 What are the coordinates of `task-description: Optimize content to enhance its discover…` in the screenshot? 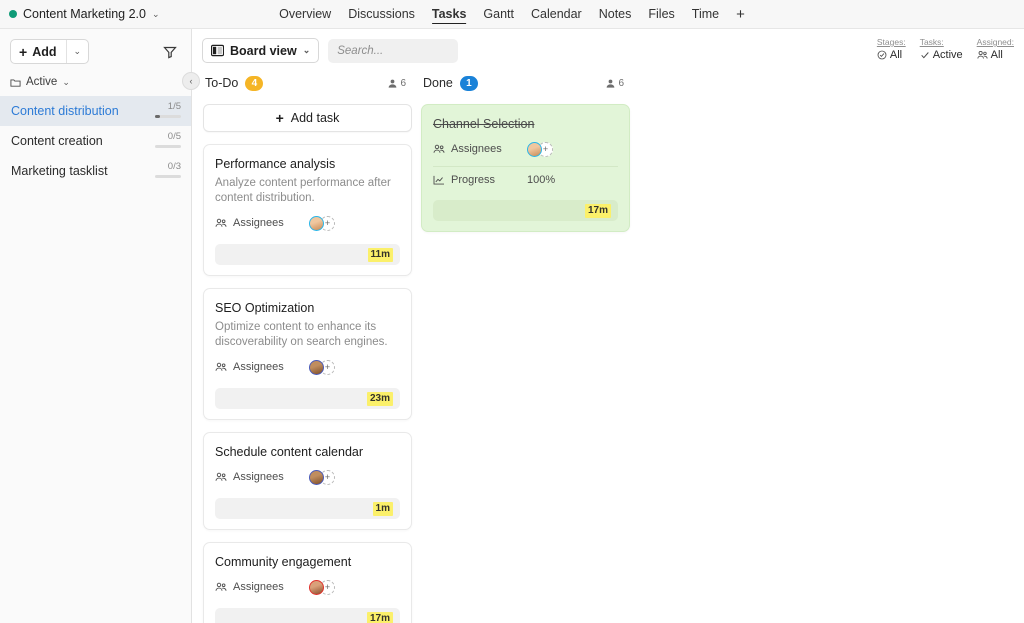 It's located at (301, 334).